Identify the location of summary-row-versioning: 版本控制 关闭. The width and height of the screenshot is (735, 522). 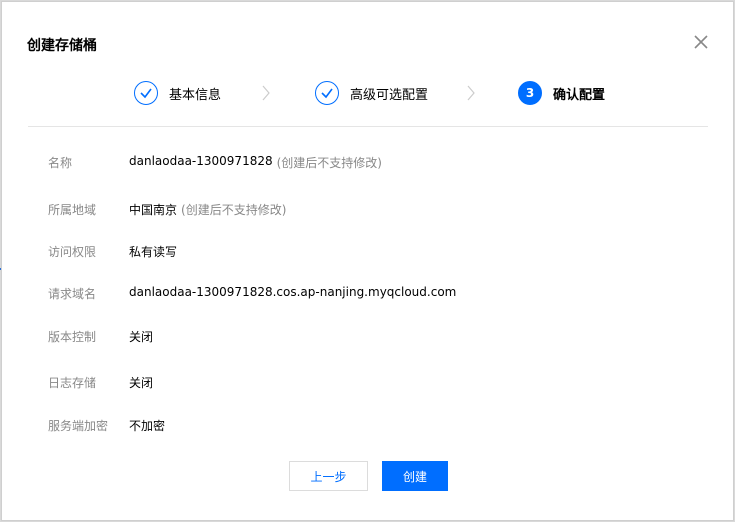
(100, 336).